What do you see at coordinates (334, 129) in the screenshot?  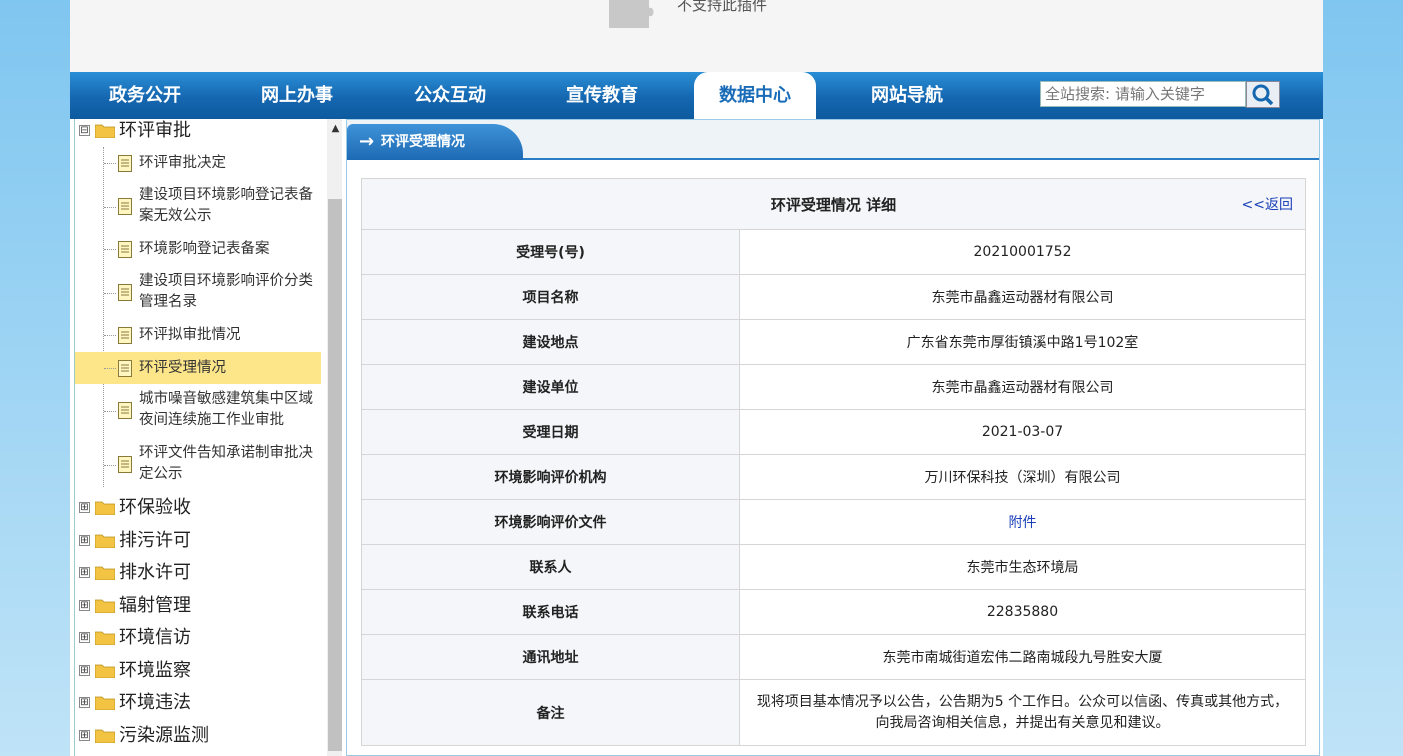 I see `scroll-up-icon: ▲` at bounding box center [334, 129].